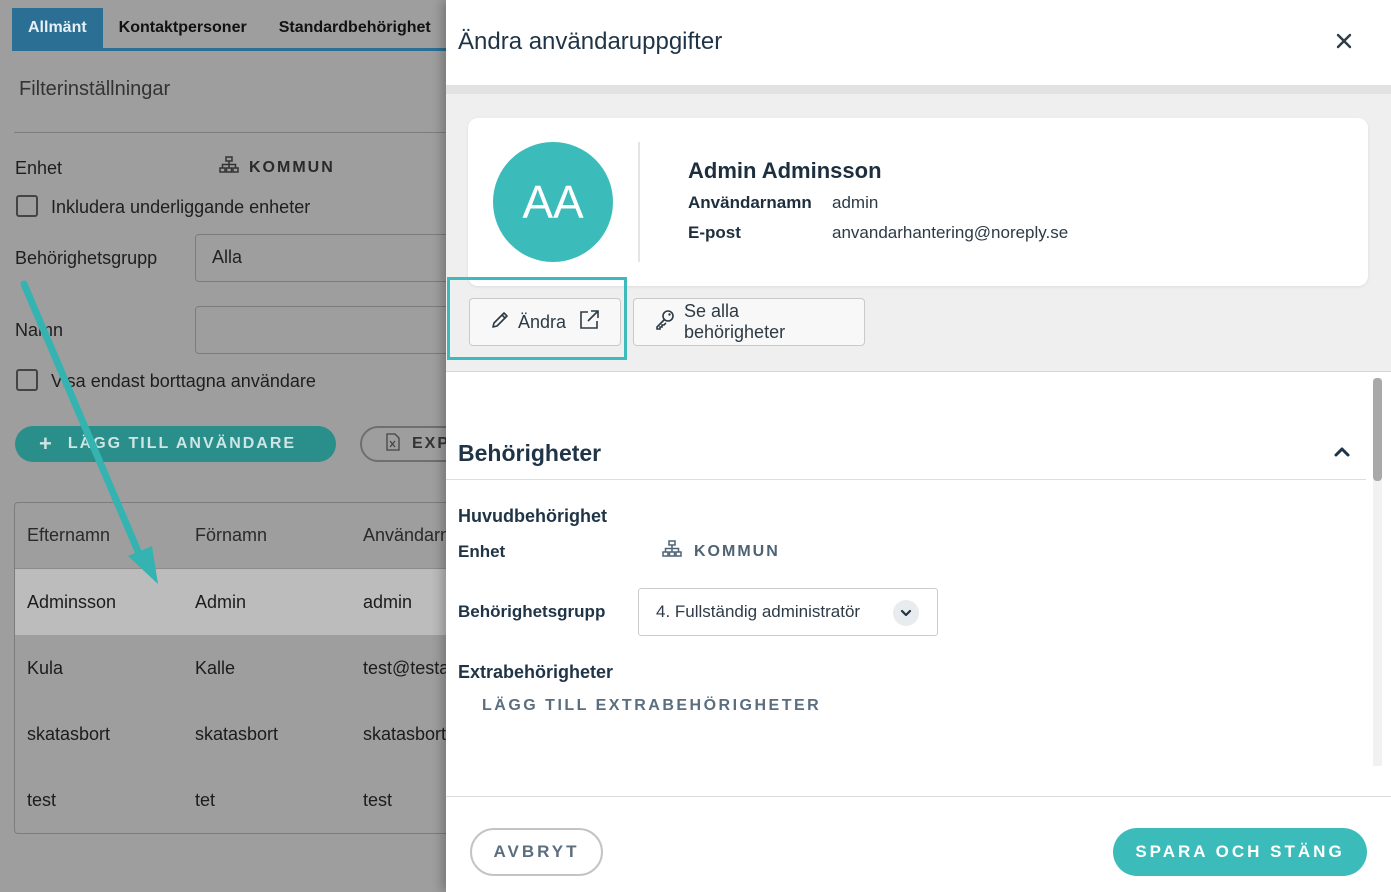  Describe the element at coordinates (651, 706) in the screenshot. I see `add-extra-permissions-link: LÄGG TILL EXTRABEHÖRIGHETER` at that location.